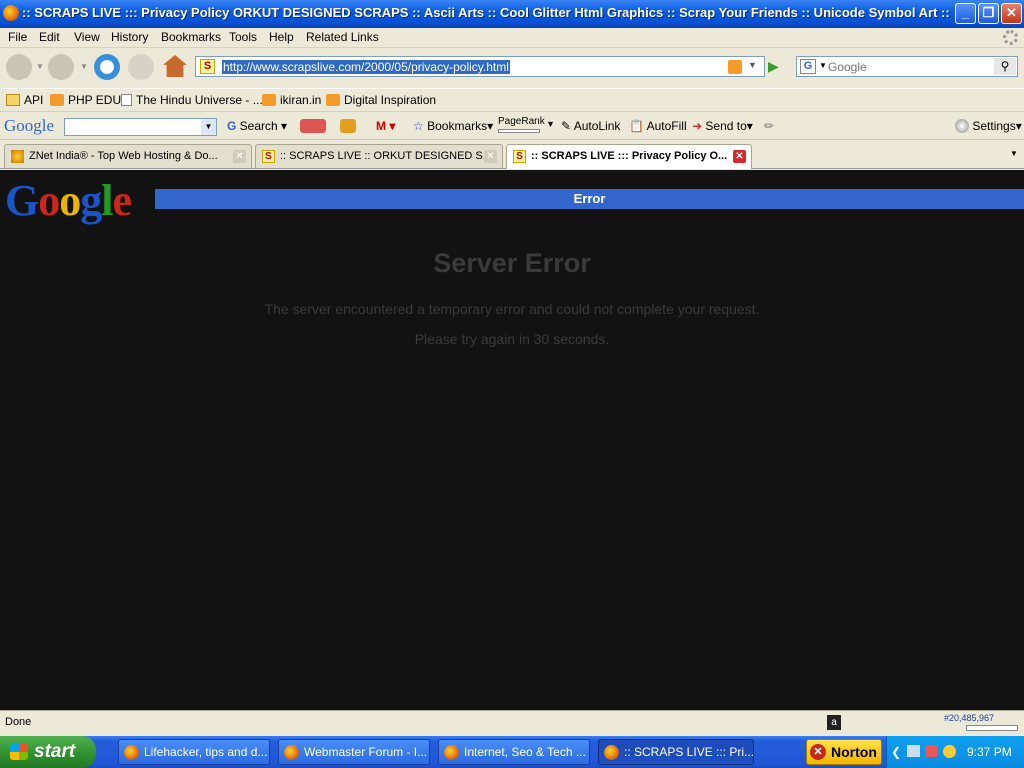  Describe the element at coordinates (126, 100) in the screenshot. I see `page-icon` at that location.